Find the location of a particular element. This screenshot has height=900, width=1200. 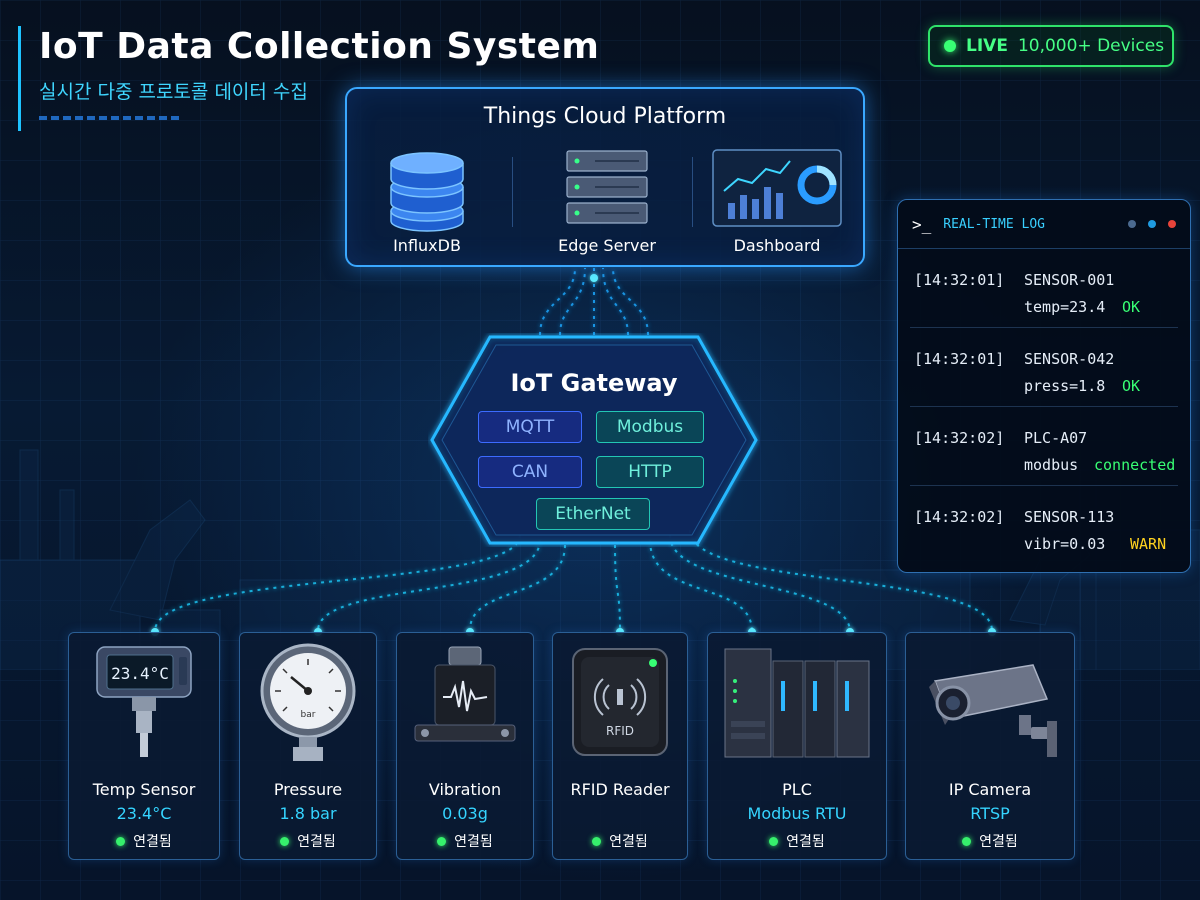

cloud-item-label: Dashboard is located at coordinates (777, 245).